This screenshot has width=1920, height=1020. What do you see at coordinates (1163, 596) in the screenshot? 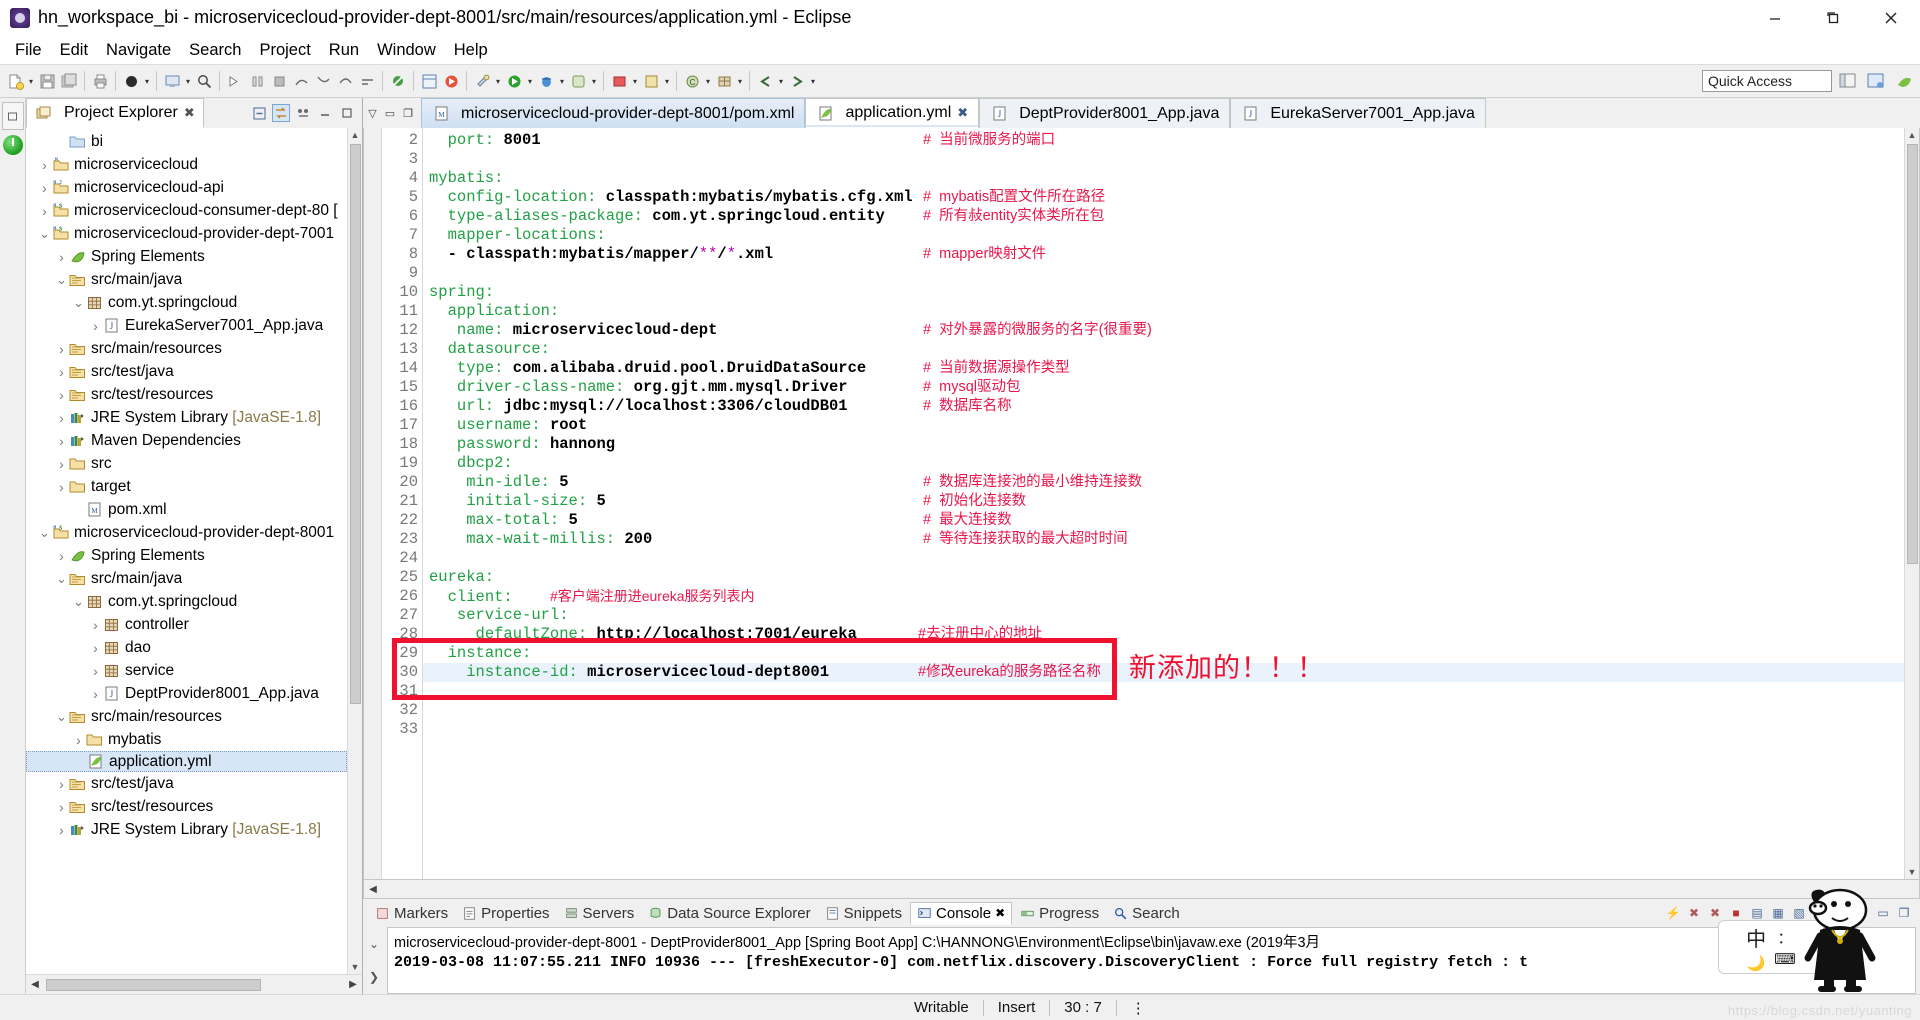
I see `code-line: client: #客户端注册进eureka服务列表内` at bounding box center [1163, 596].